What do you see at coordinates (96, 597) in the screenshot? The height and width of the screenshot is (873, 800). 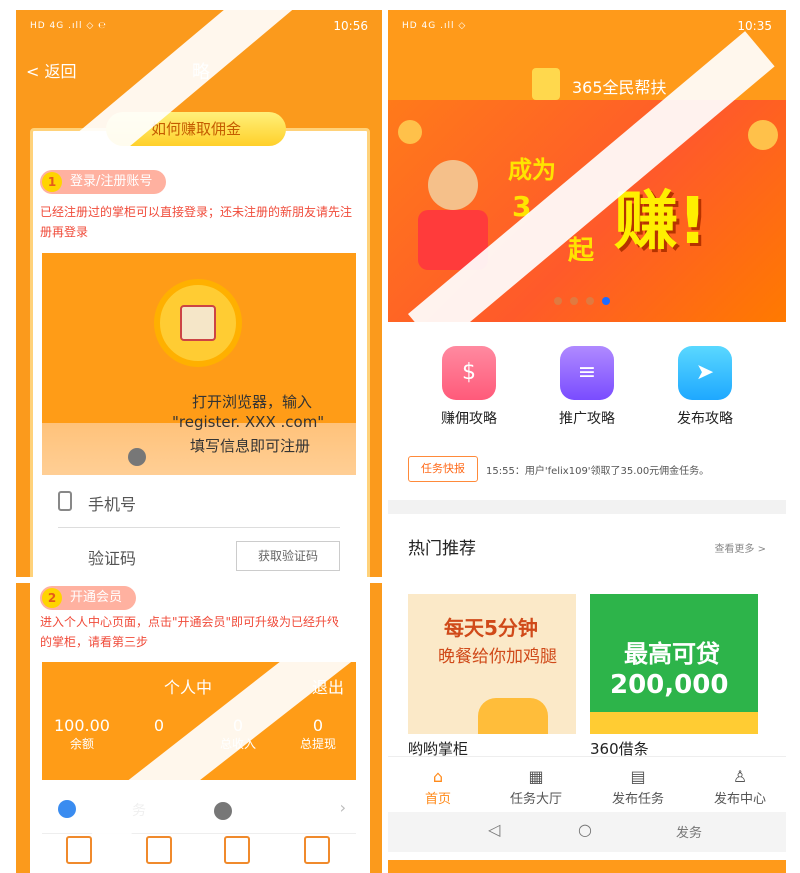 I see `step-2-label: 开通会员` at bounding box center [96, 597].